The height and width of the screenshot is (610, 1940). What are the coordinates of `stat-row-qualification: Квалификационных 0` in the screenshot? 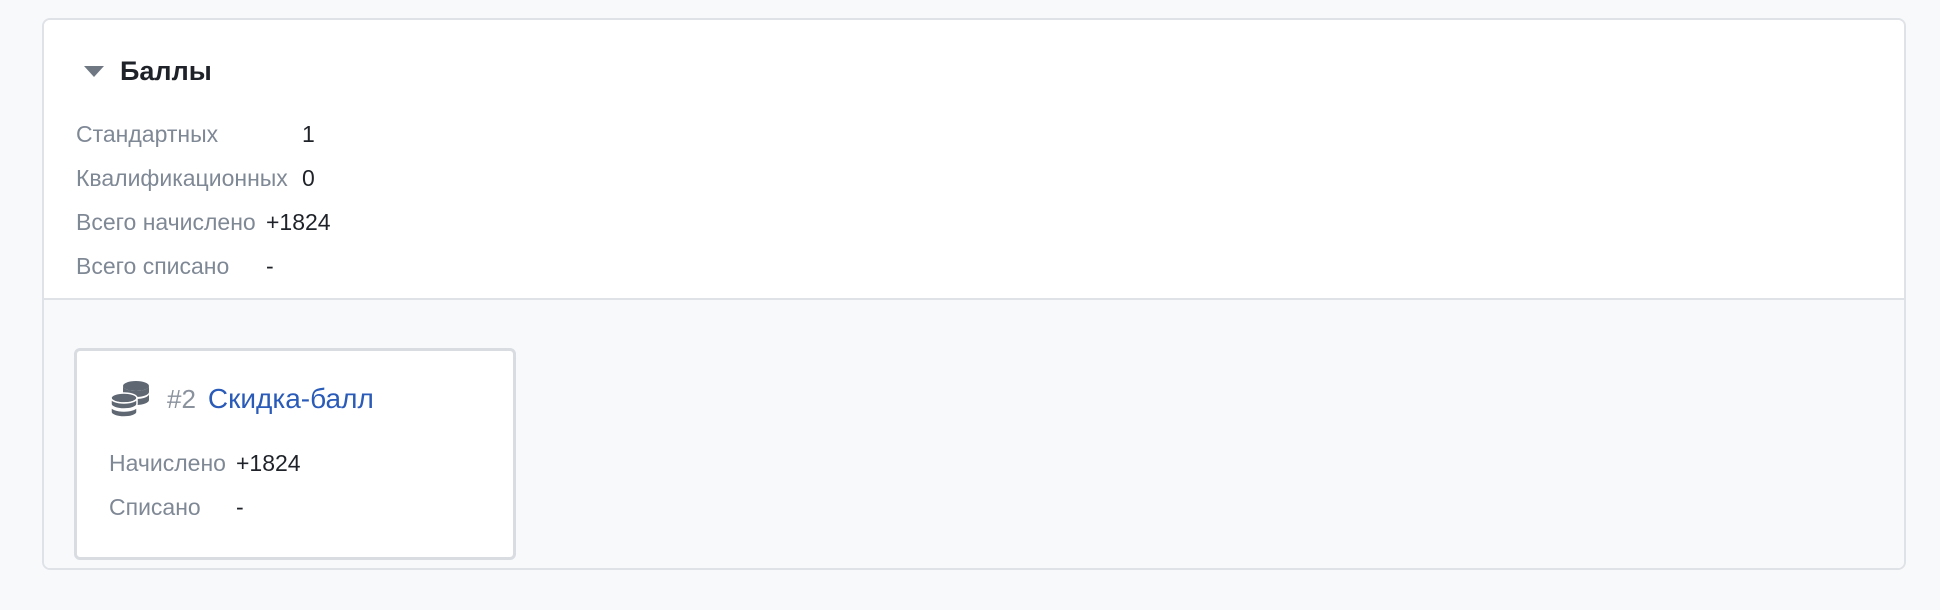 It's located at (203, 178).